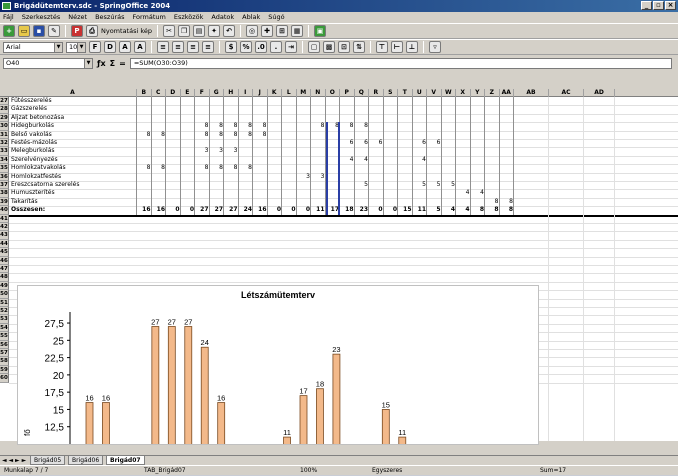 Image resolution: width=678 pixels, height=476 pixels. I want to click on decimal-remove-icon: ., so click(276, 47).